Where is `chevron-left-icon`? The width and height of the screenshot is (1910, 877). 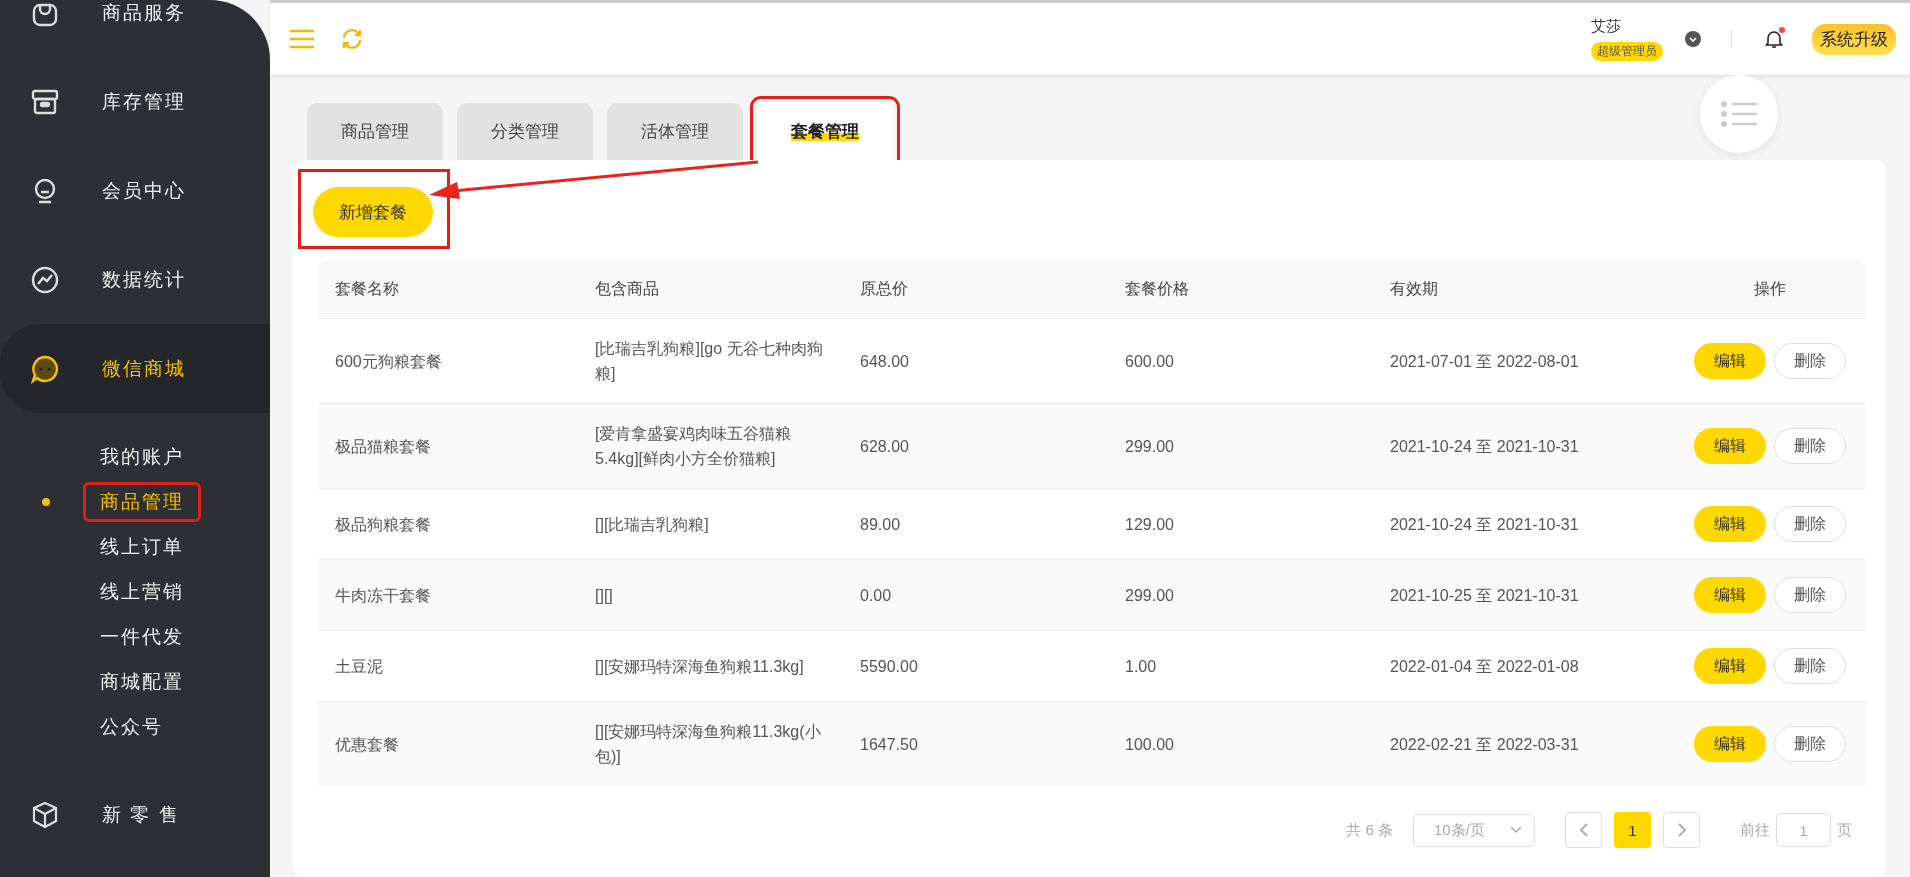 chevron-left-icon is located at coordinates (1583, 830).